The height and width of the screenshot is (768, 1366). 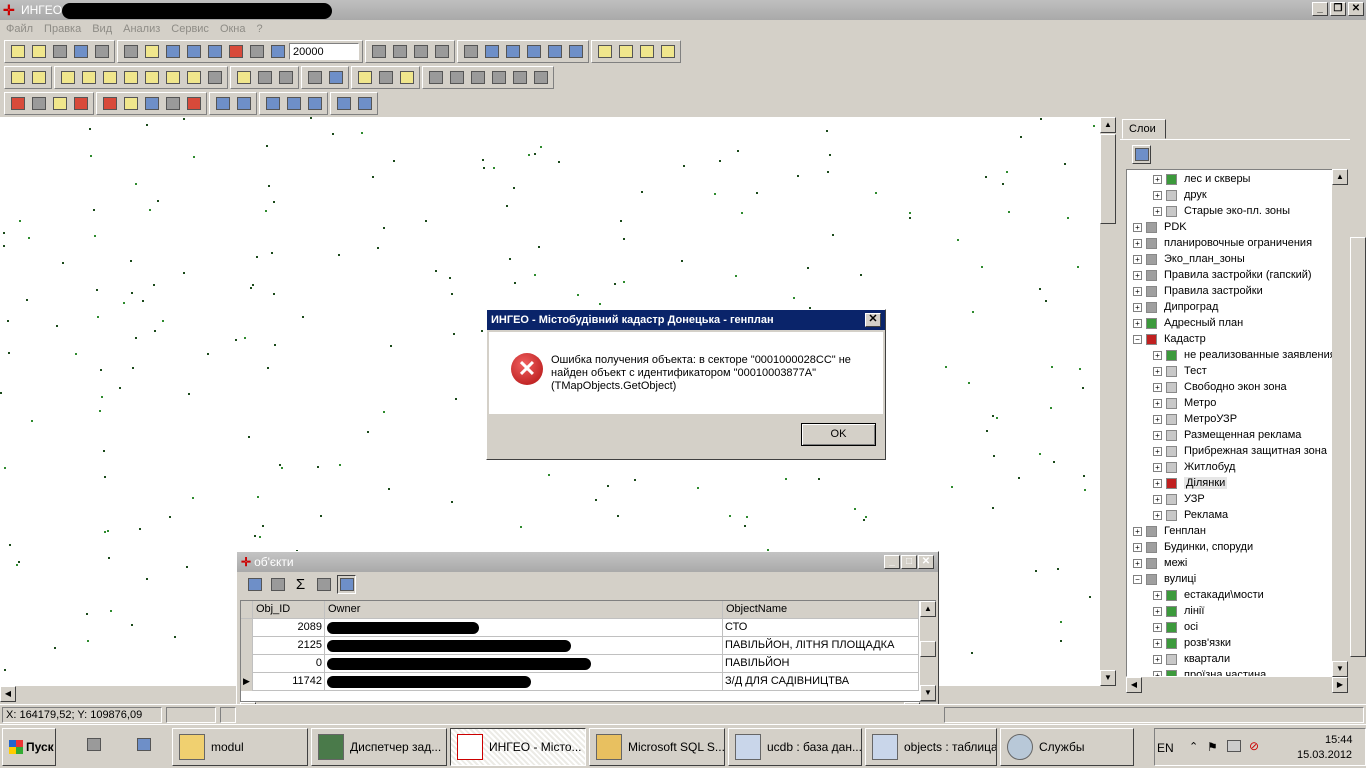 What do you see at coordinates (38, 77) in the screenshot?
I see `object-style-icon` at bounding box center [38, 77].